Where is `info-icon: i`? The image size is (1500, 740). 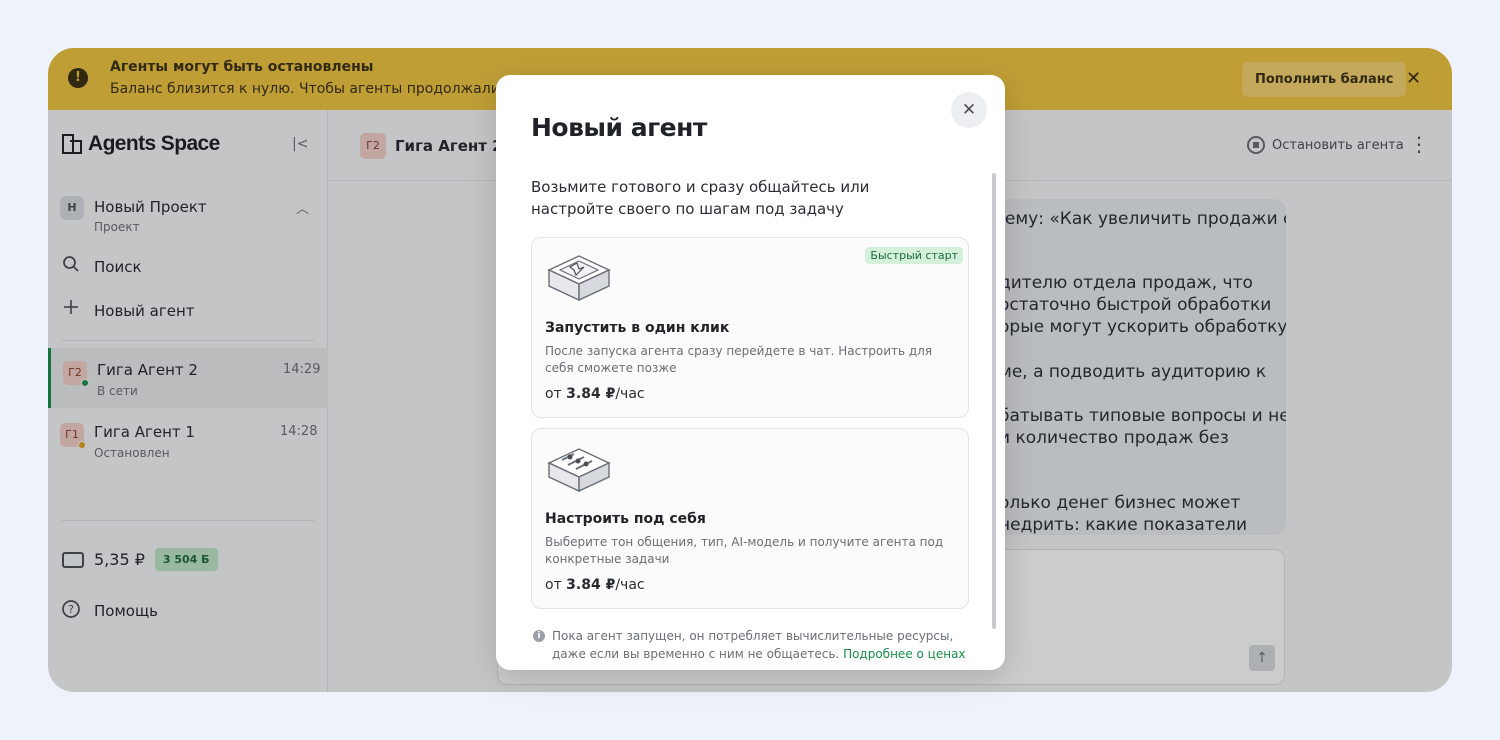 info-icon: i is located at coordinates (539, 636).